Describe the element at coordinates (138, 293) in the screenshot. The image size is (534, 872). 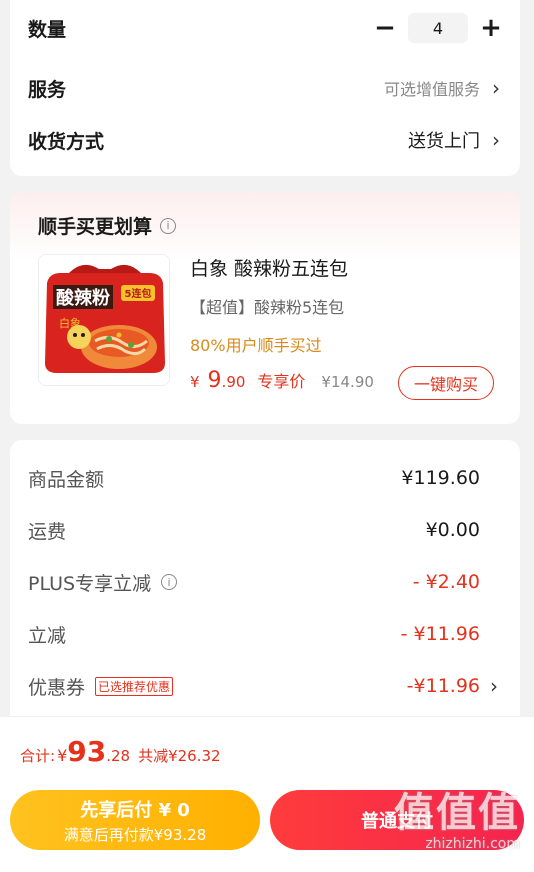
I see `pack-badge-text: 5连包` at that location.